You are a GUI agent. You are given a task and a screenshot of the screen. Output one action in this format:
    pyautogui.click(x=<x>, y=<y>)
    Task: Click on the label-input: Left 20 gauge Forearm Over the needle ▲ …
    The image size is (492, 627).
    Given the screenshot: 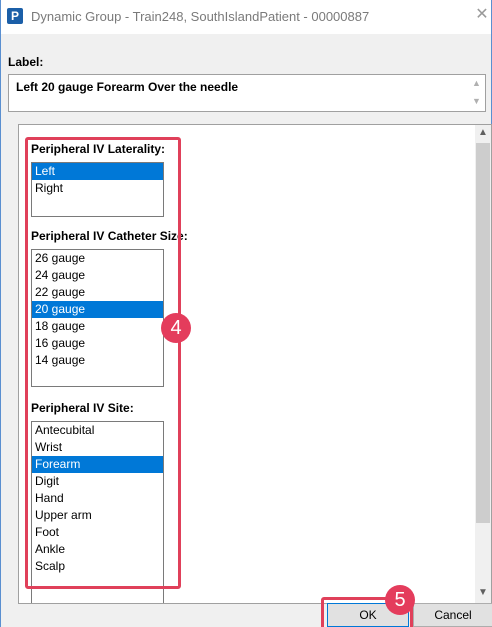 What is the action you would take?
    pyautogui.click(x=247, y=93)
    